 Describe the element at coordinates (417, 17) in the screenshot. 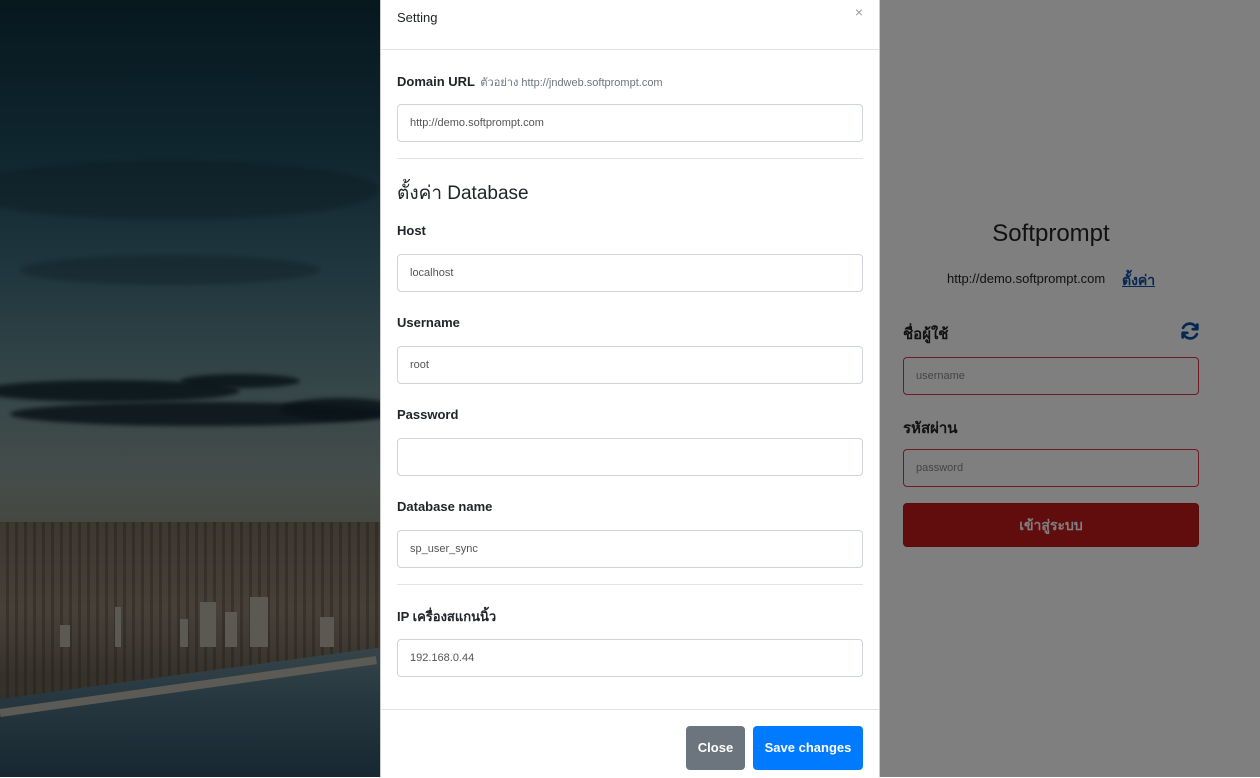

I see `modal-title: Setting` at that location.